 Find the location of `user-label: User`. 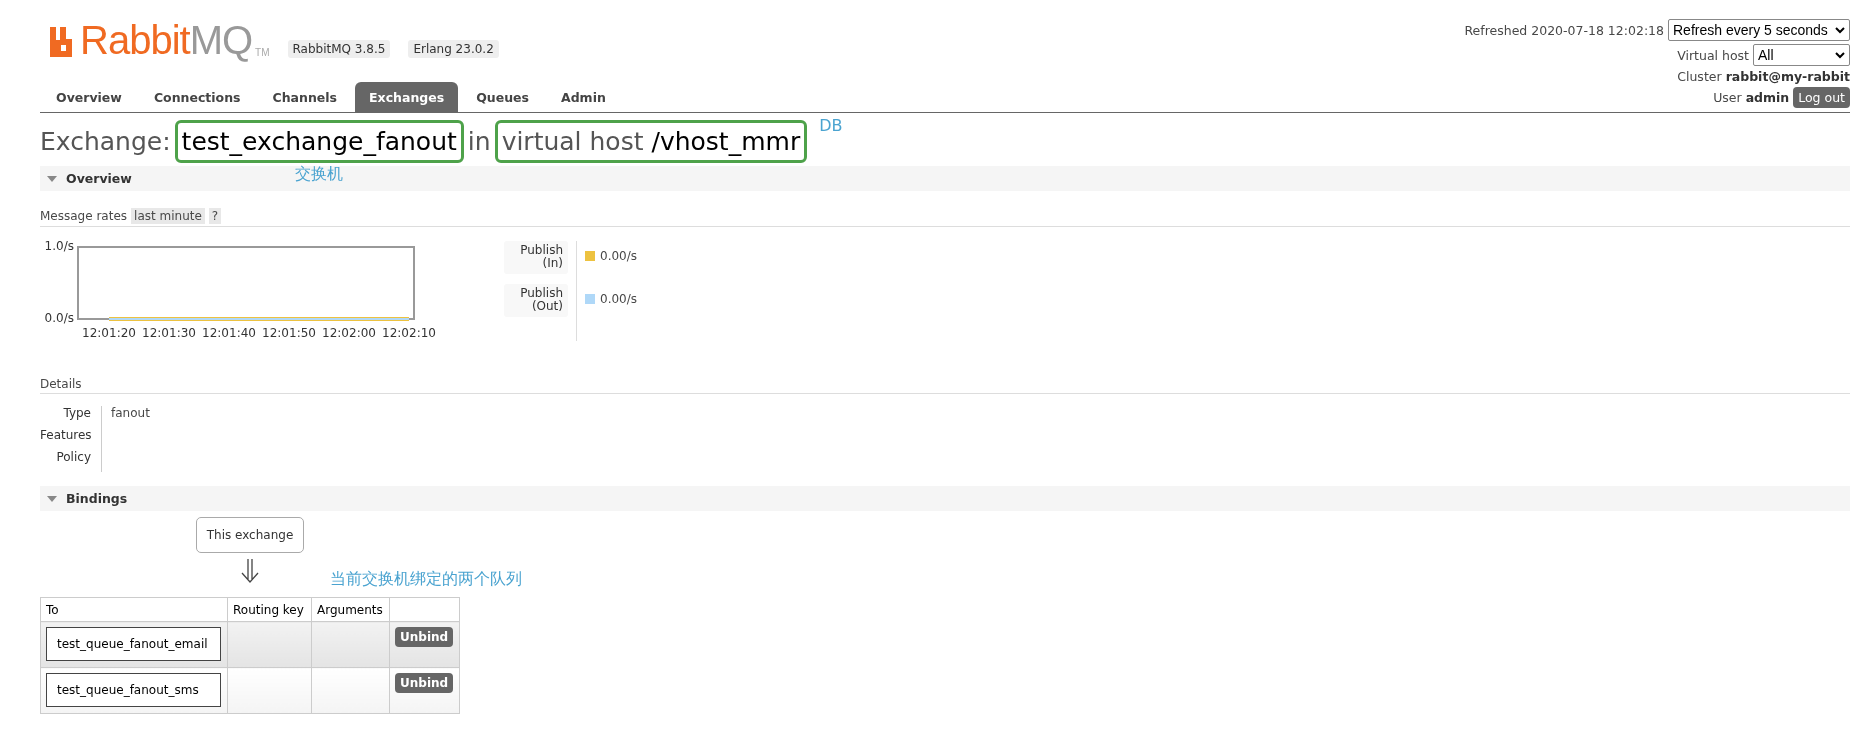

user-label: User is located at coordinates (1727, 97).